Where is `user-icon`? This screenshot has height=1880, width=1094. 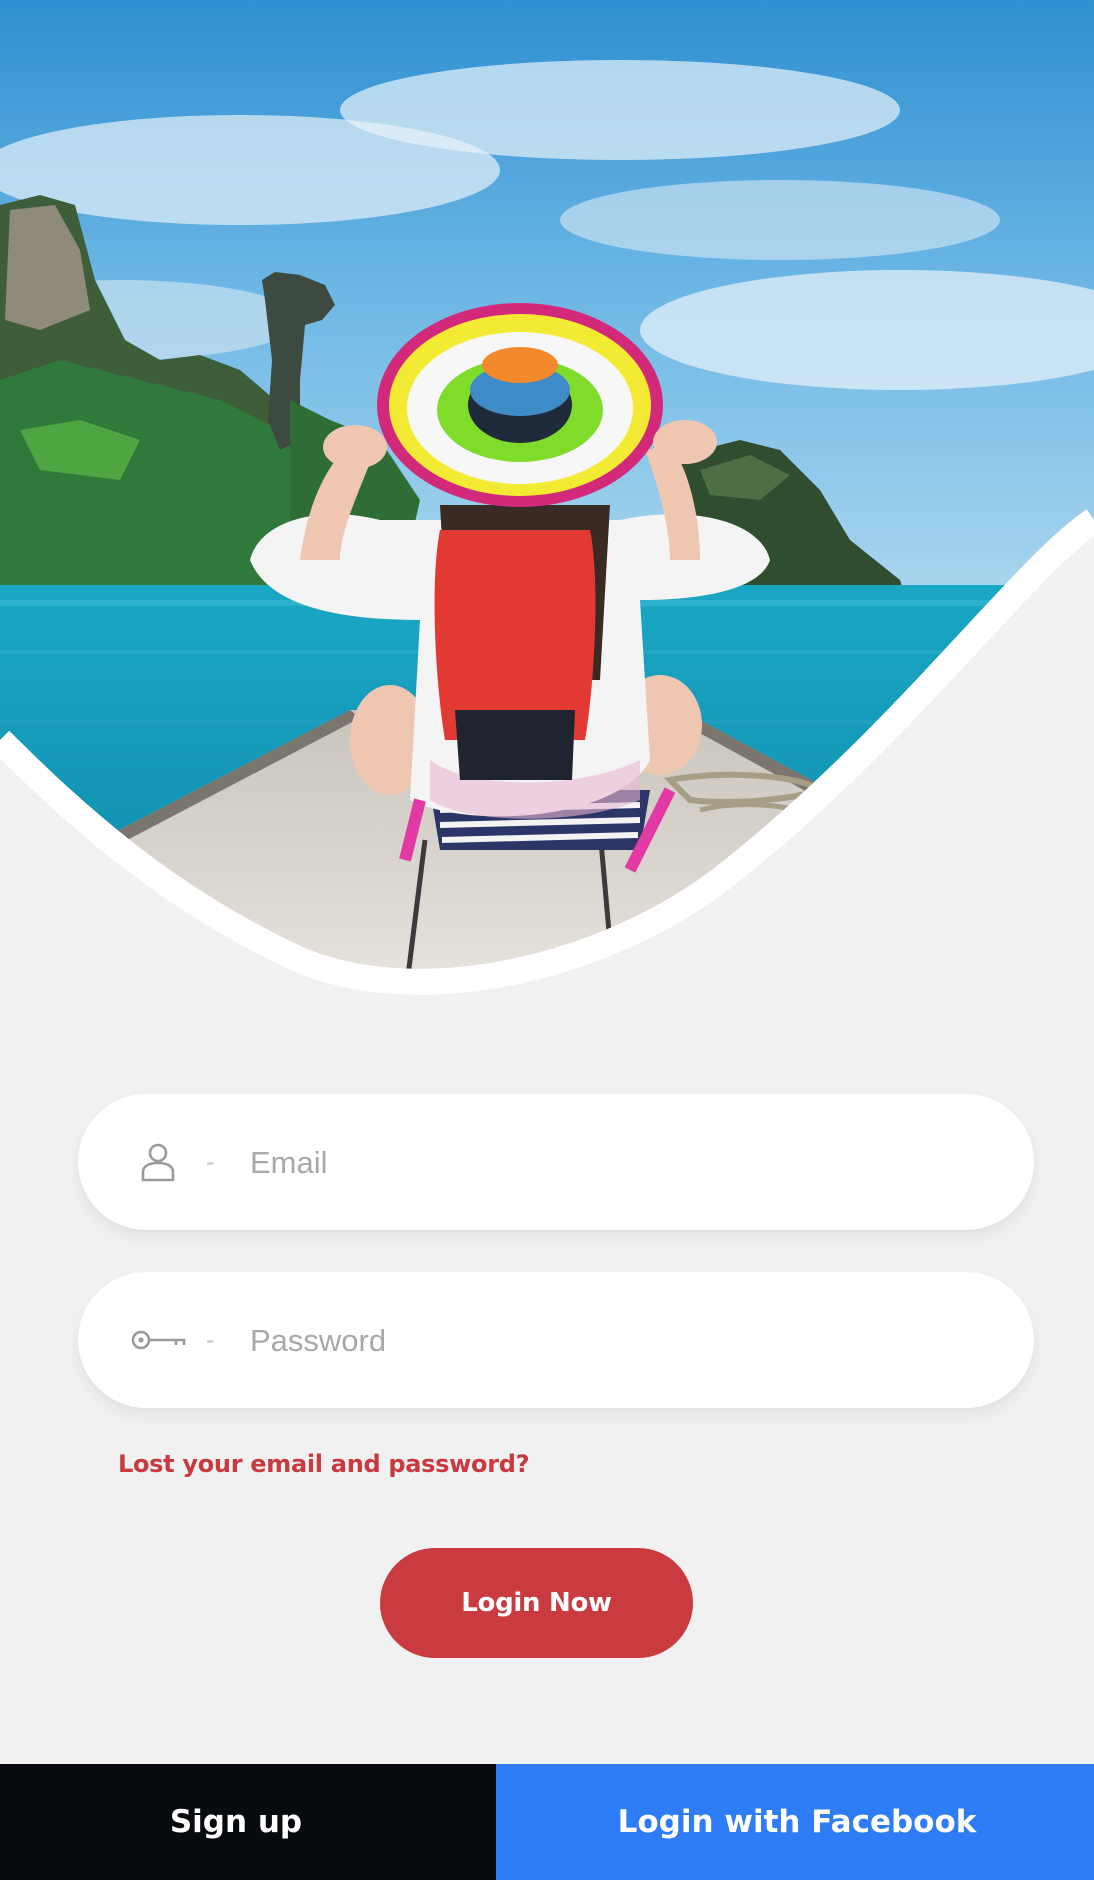
user-icon is located at coordinates (158, 1162).